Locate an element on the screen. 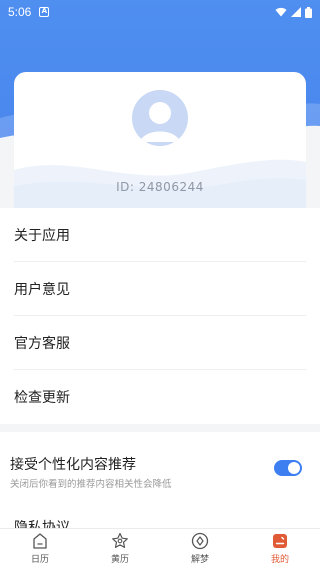 The height and width of the screenshot is (569, 320). star-badge-icon is located at coordinates (120, 540).